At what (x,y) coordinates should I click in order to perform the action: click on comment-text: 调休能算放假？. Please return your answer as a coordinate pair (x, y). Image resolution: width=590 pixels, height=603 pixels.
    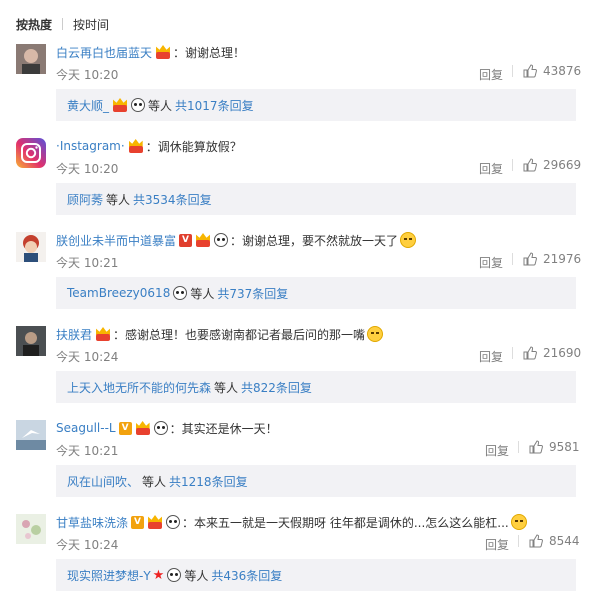
    Looking at the image, I should click on (199, 146).